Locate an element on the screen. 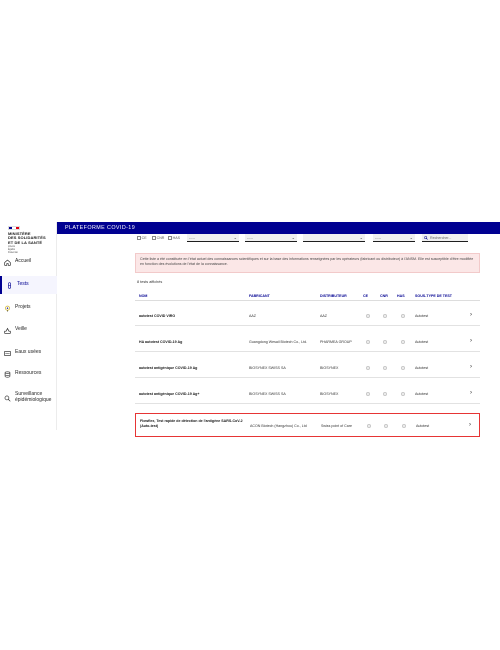 This screenshot has height=650, width=500. table-row: autotest COVID VIRO AAZ AAZ Autotest › is located at coordinates (307, 316).